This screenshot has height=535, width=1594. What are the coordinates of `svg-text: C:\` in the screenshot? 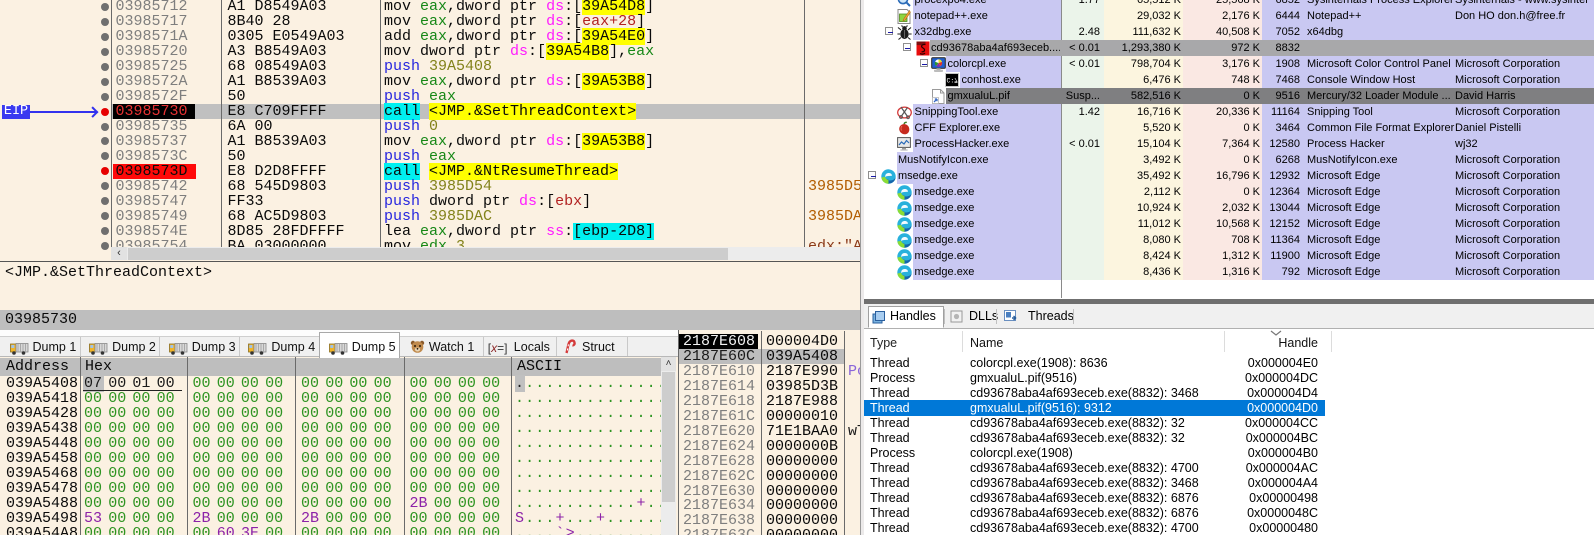 It's located at (952, 80).